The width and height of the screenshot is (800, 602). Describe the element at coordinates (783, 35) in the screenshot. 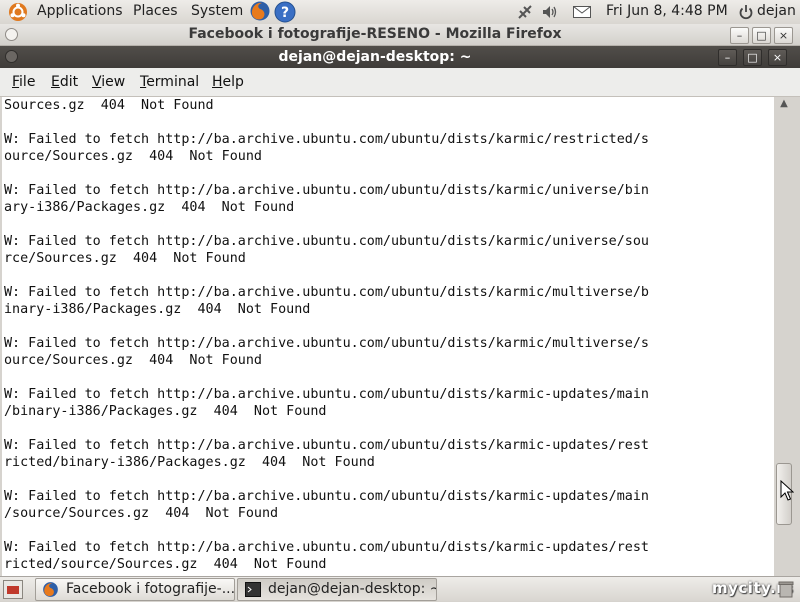

I see `close-button: ×` at that location.